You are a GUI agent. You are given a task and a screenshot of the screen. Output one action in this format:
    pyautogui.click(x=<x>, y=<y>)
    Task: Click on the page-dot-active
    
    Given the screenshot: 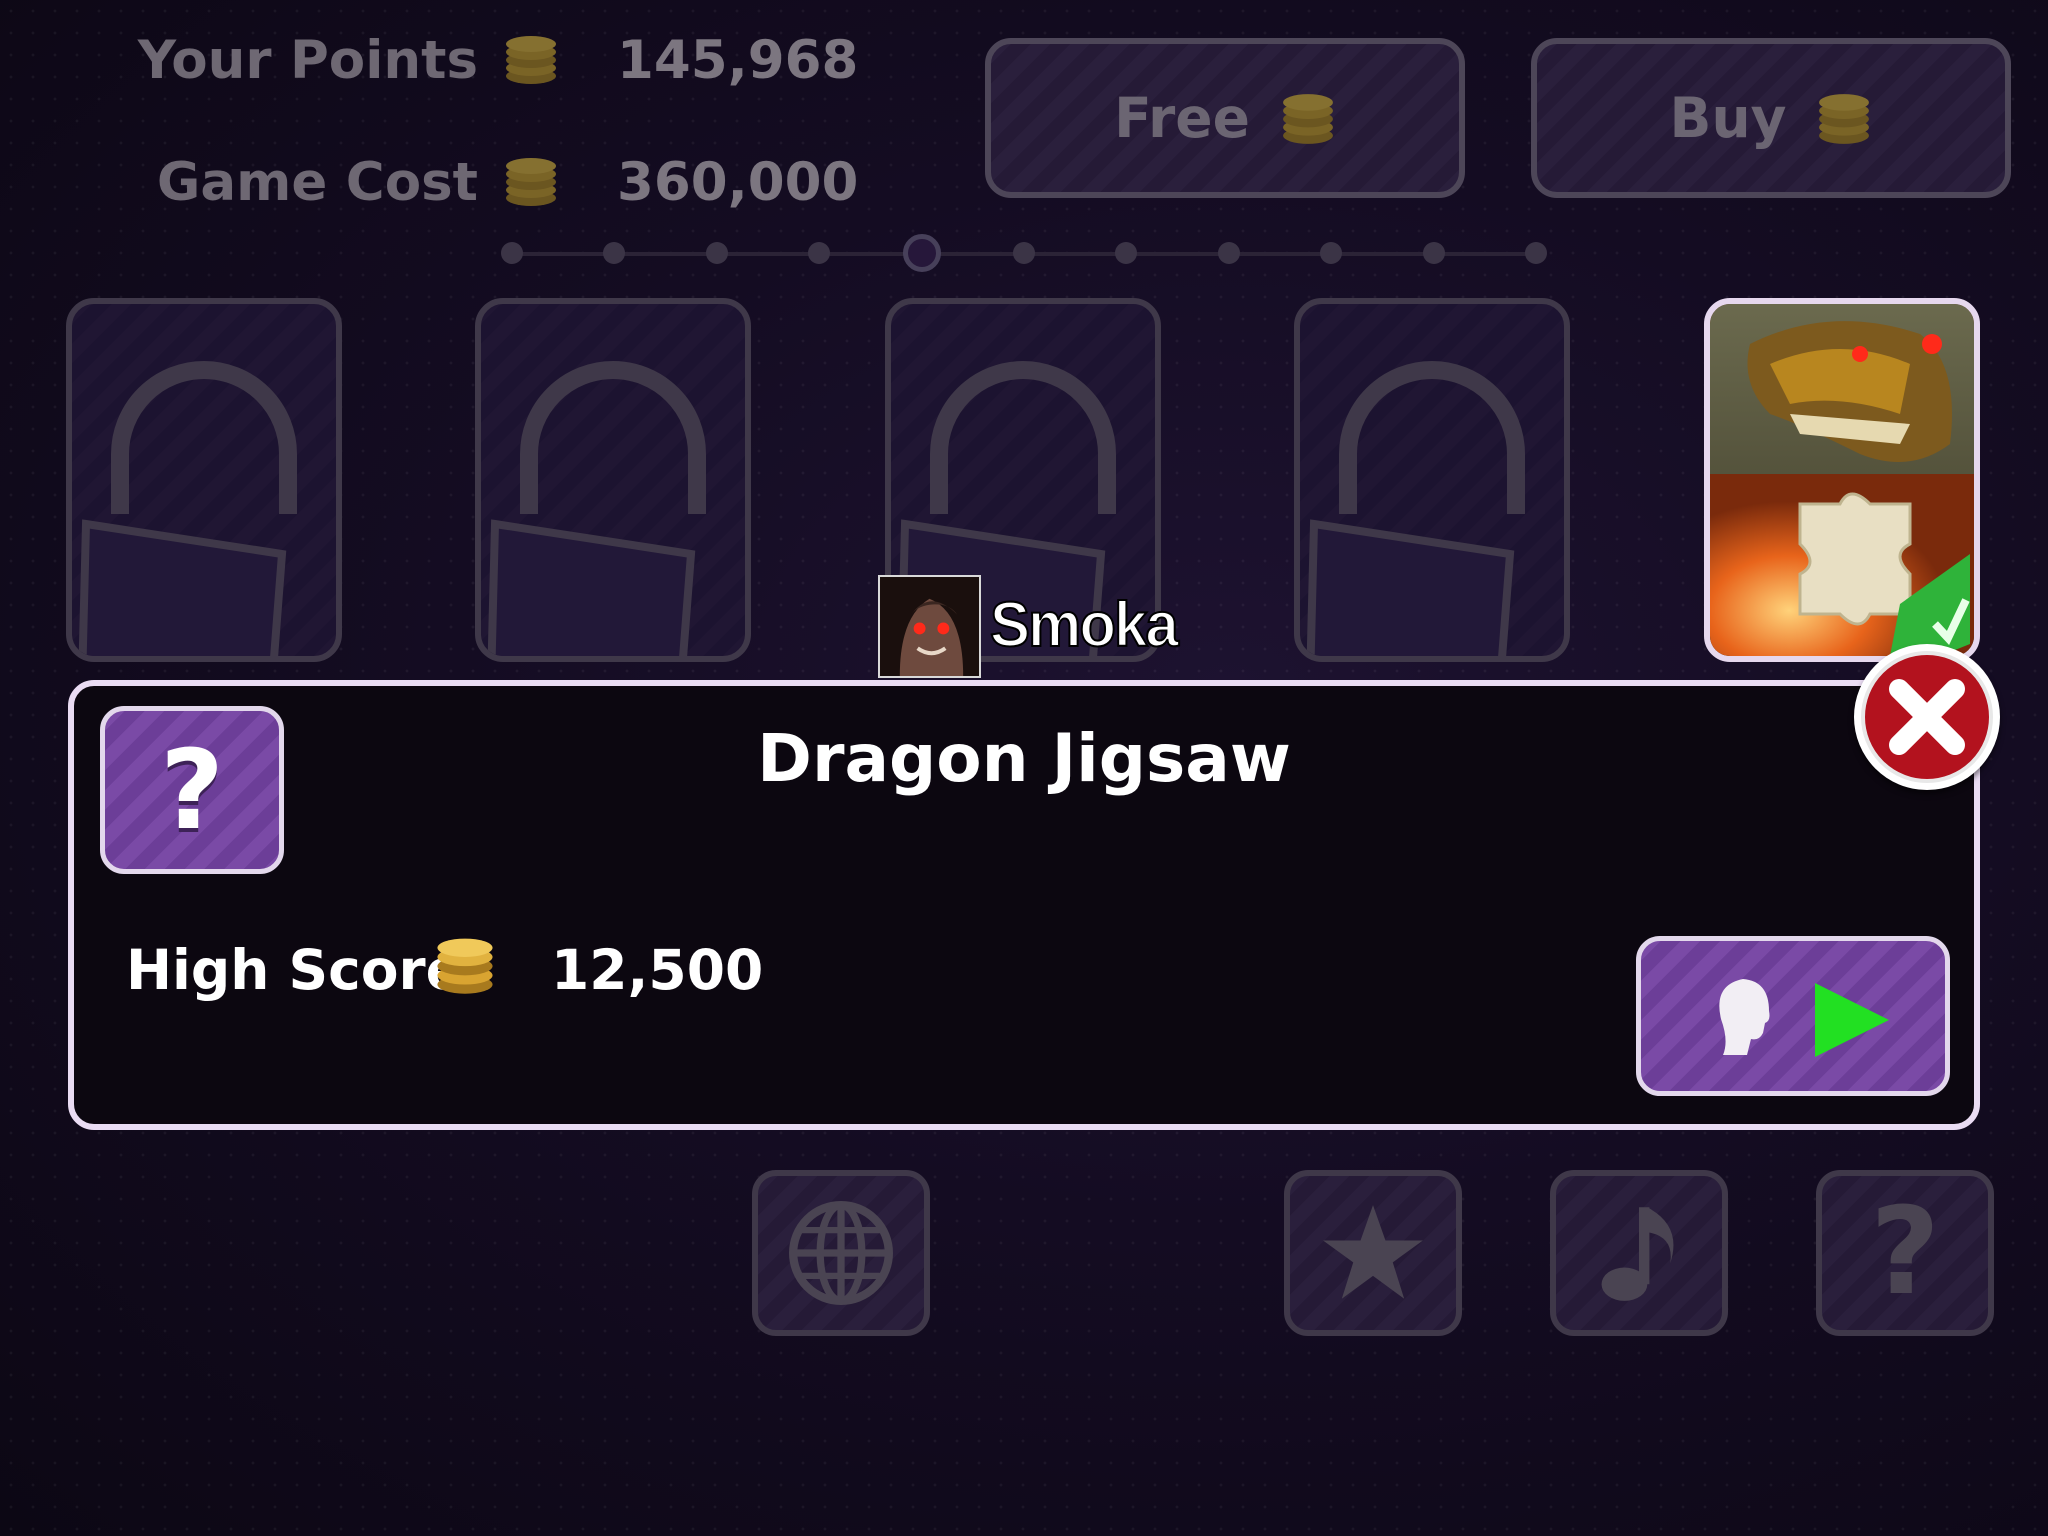 What is the action you would take?
    pyautogui.click(x=921, y=253)
    